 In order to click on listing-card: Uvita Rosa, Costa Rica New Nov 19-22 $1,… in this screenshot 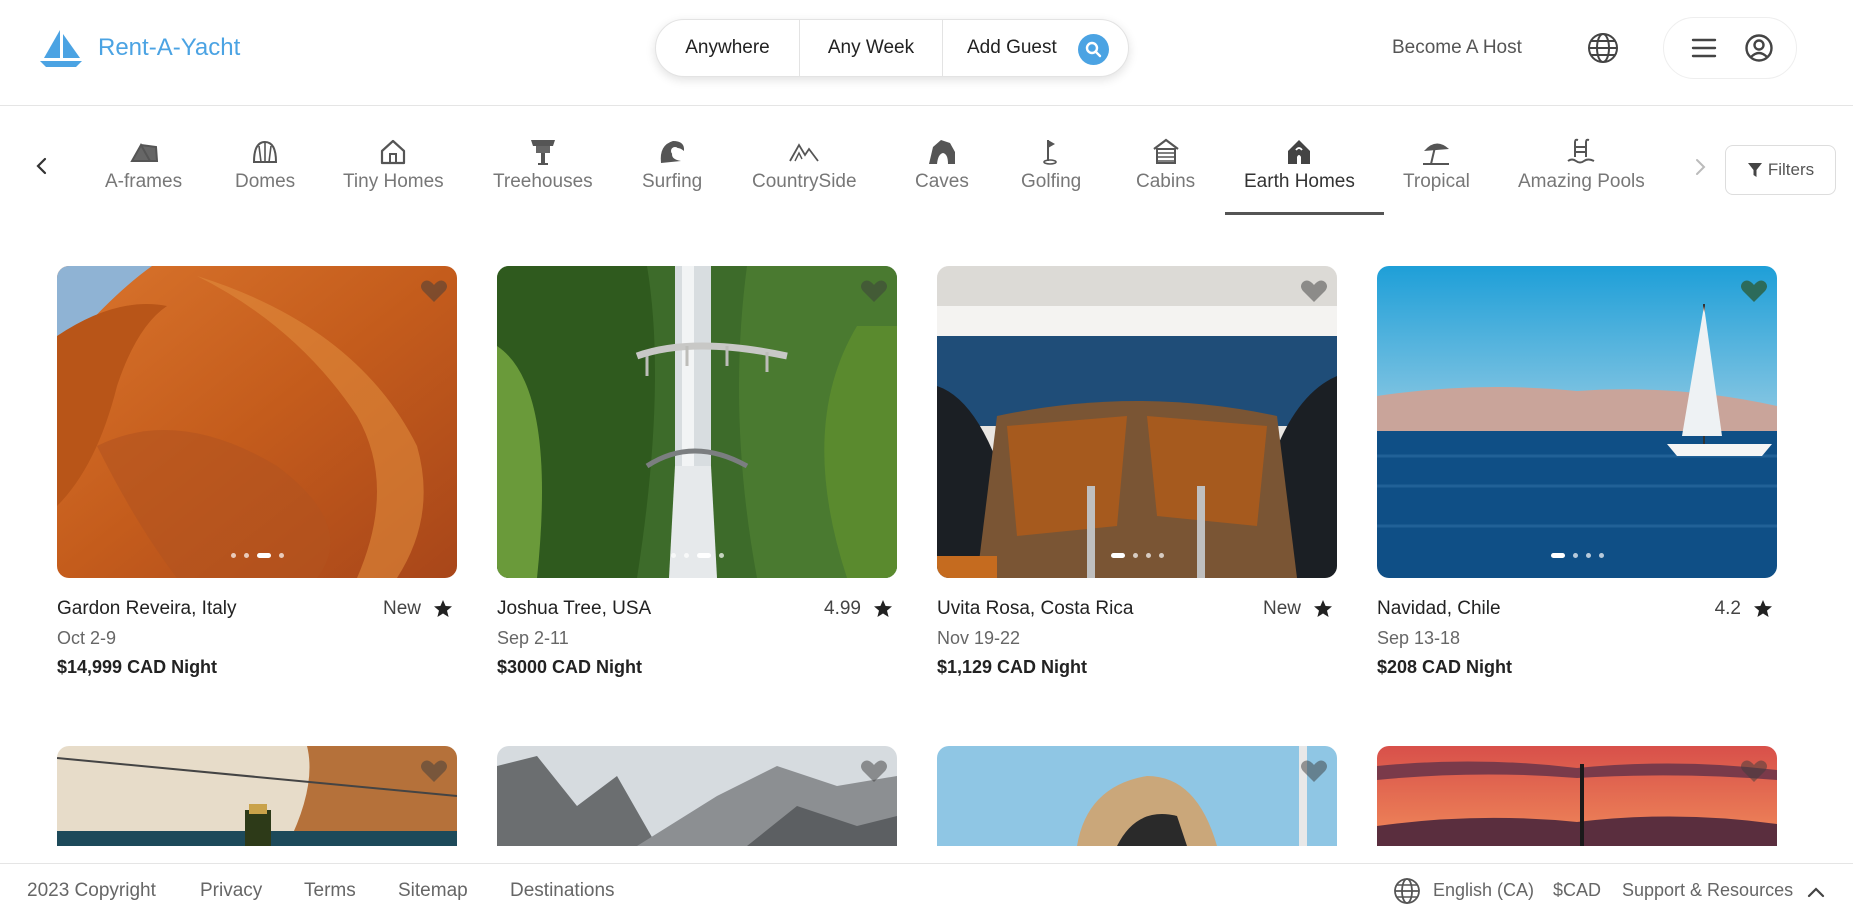, I will do `click(1137, 472)`.